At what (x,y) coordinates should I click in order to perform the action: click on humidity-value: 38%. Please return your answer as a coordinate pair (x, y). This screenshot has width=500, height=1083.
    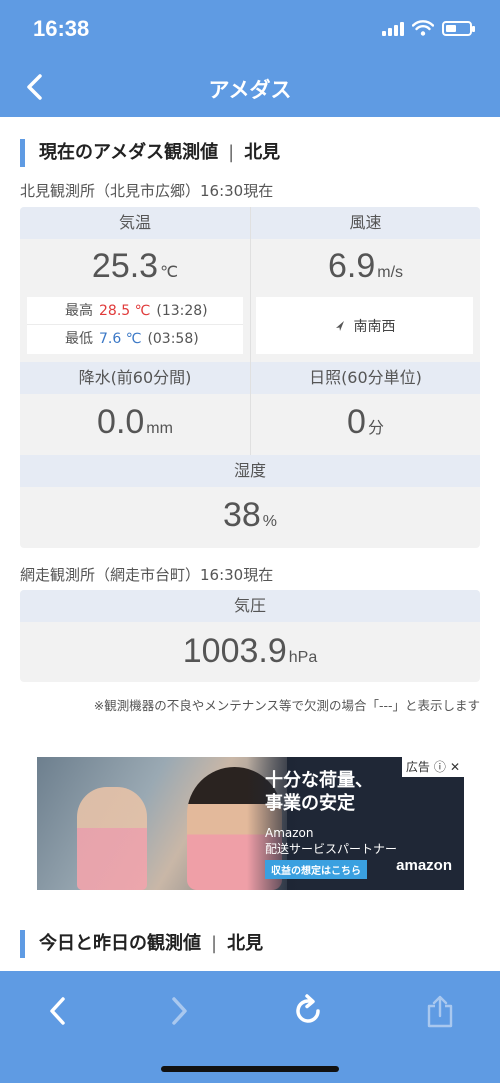
    Looking at the image, I should click on (250, 515).